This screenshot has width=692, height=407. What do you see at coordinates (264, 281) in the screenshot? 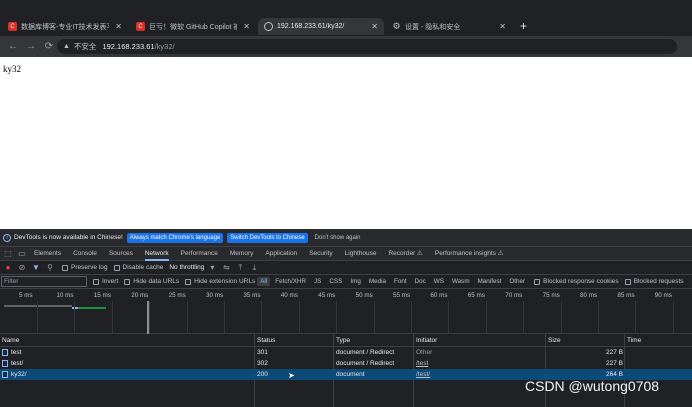
I see `filter-chip-all: All` at bounding box center [264, 281].